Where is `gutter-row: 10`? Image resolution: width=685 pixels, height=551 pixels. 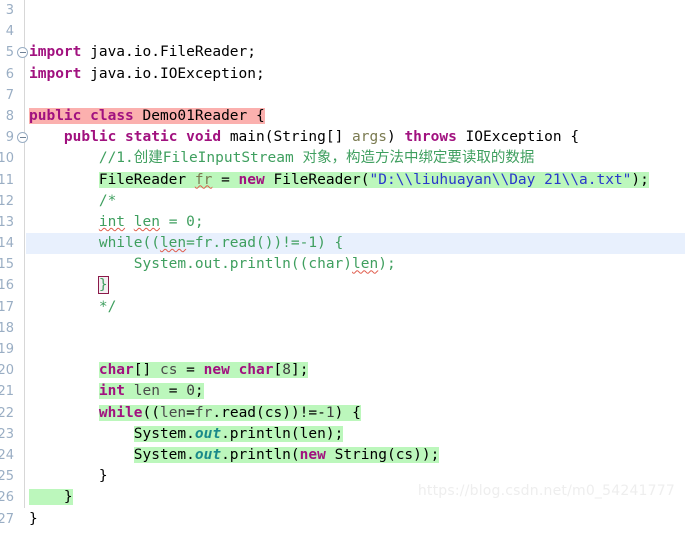 gutter-row: 10 is located at coordinates (12, 158).